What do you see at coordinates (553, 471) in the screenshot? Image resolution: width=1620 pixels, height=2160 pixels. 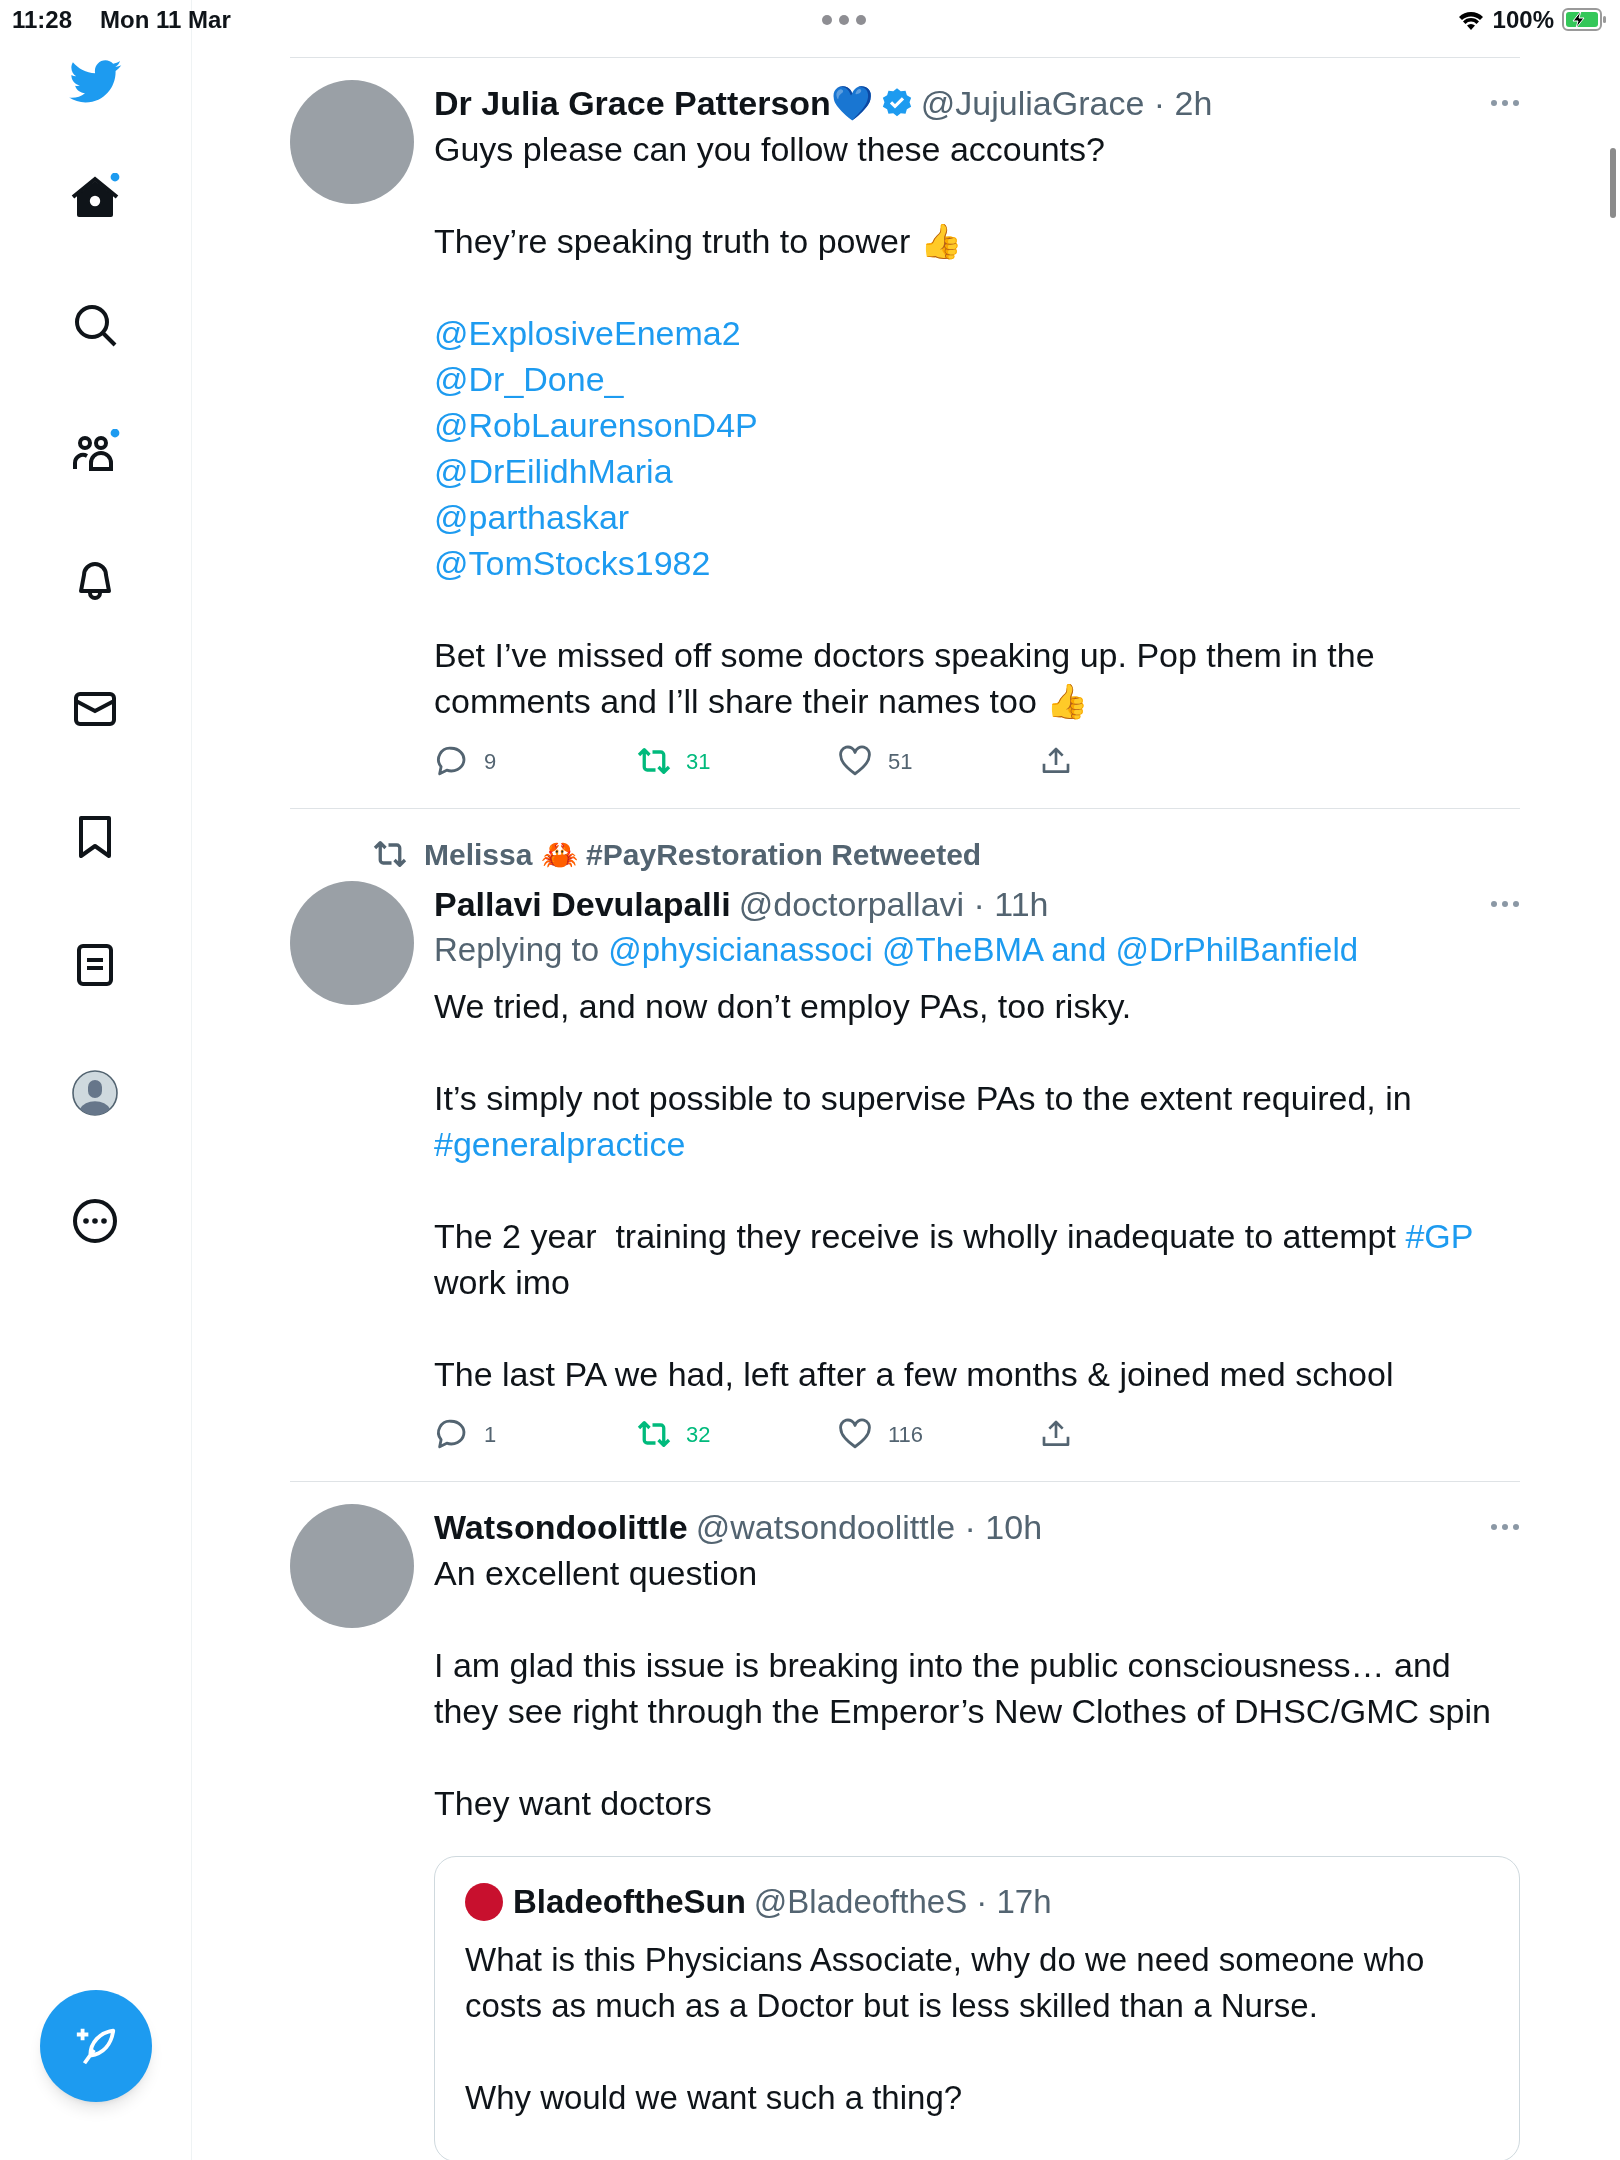 I see `link: @DrEilidhMaria` at bounding box center [553, 471].